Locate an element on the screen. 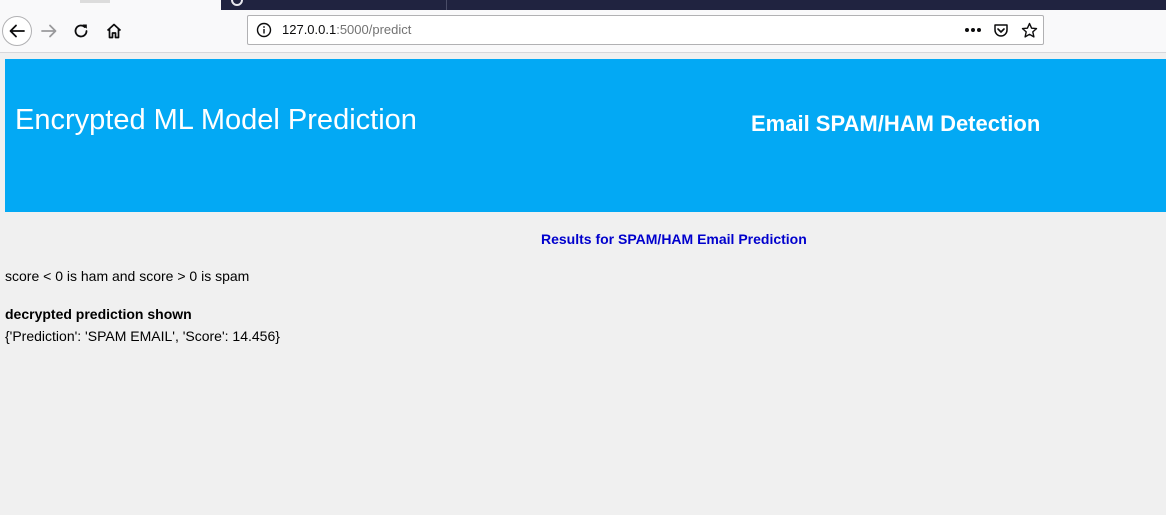 This screenshot has height=515, width=1166. page-subtitle: Email SPAM/HAM Detection is located at coordinates (896, 123).